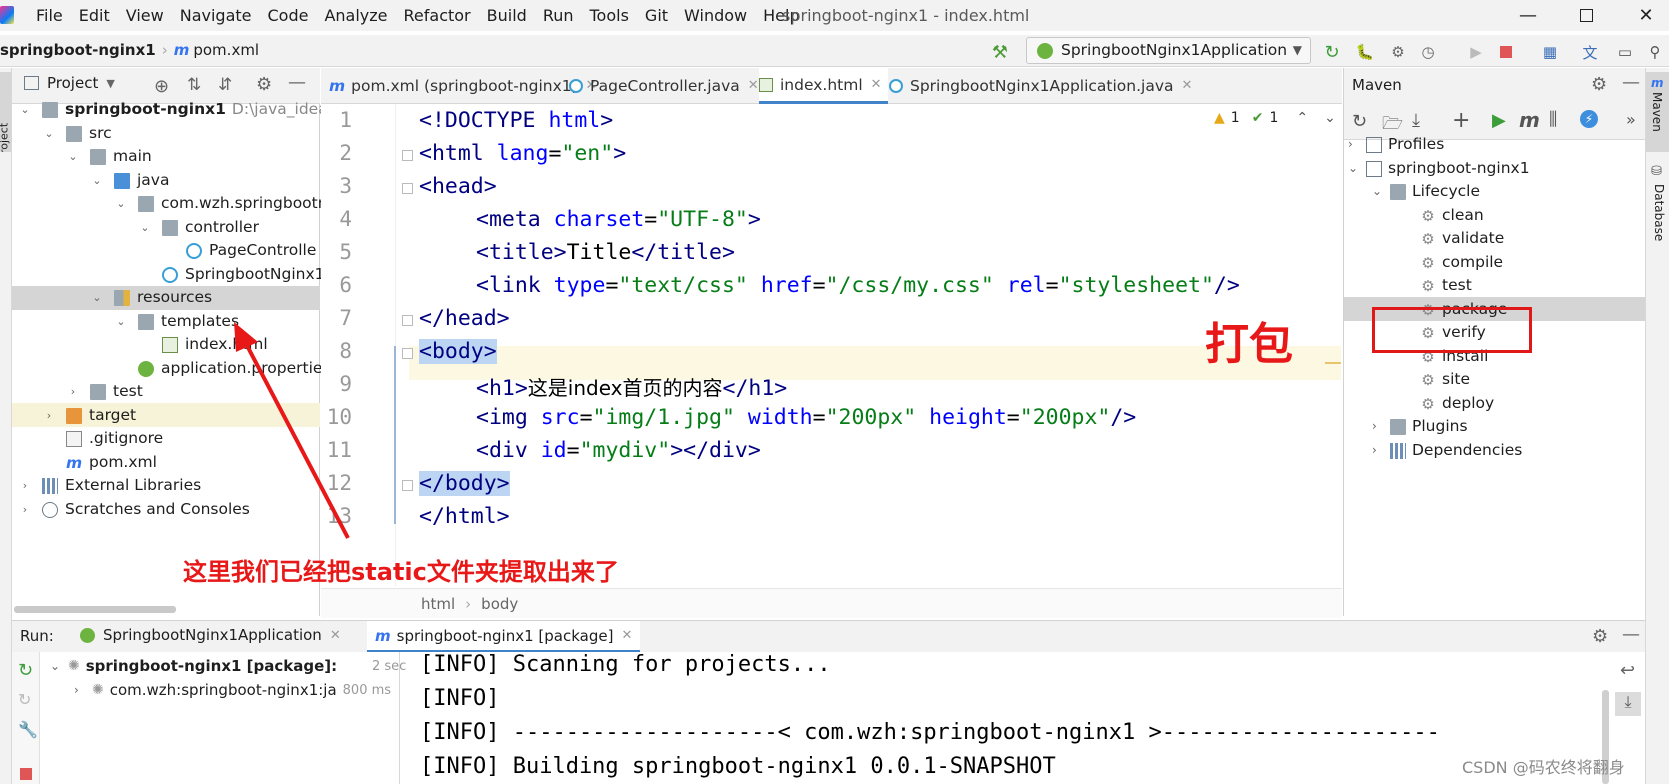 This screenshot has width=1669, height=784. I want to click on nav-file: pom.xml, so click(226, 50).